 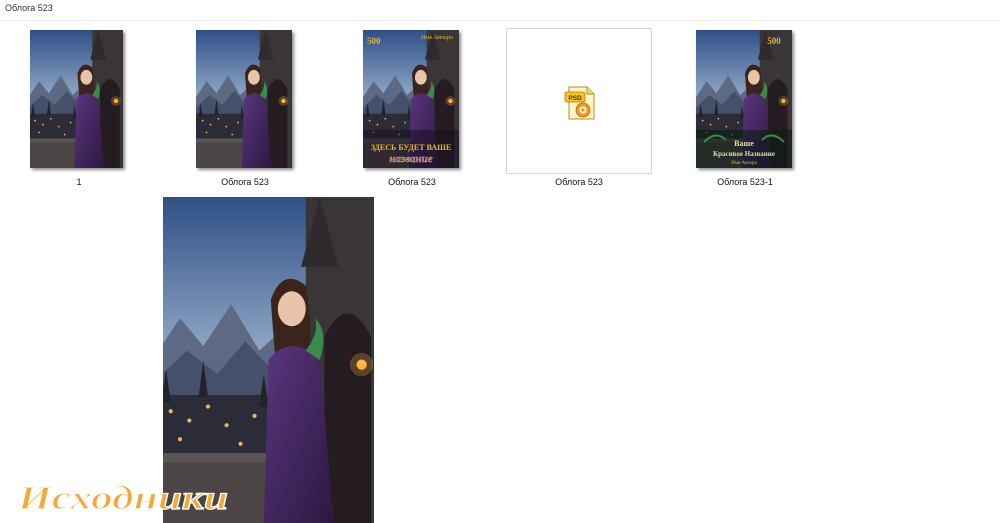 I want to click on watermark-logo: Исходники, so click(x=122, y=498).